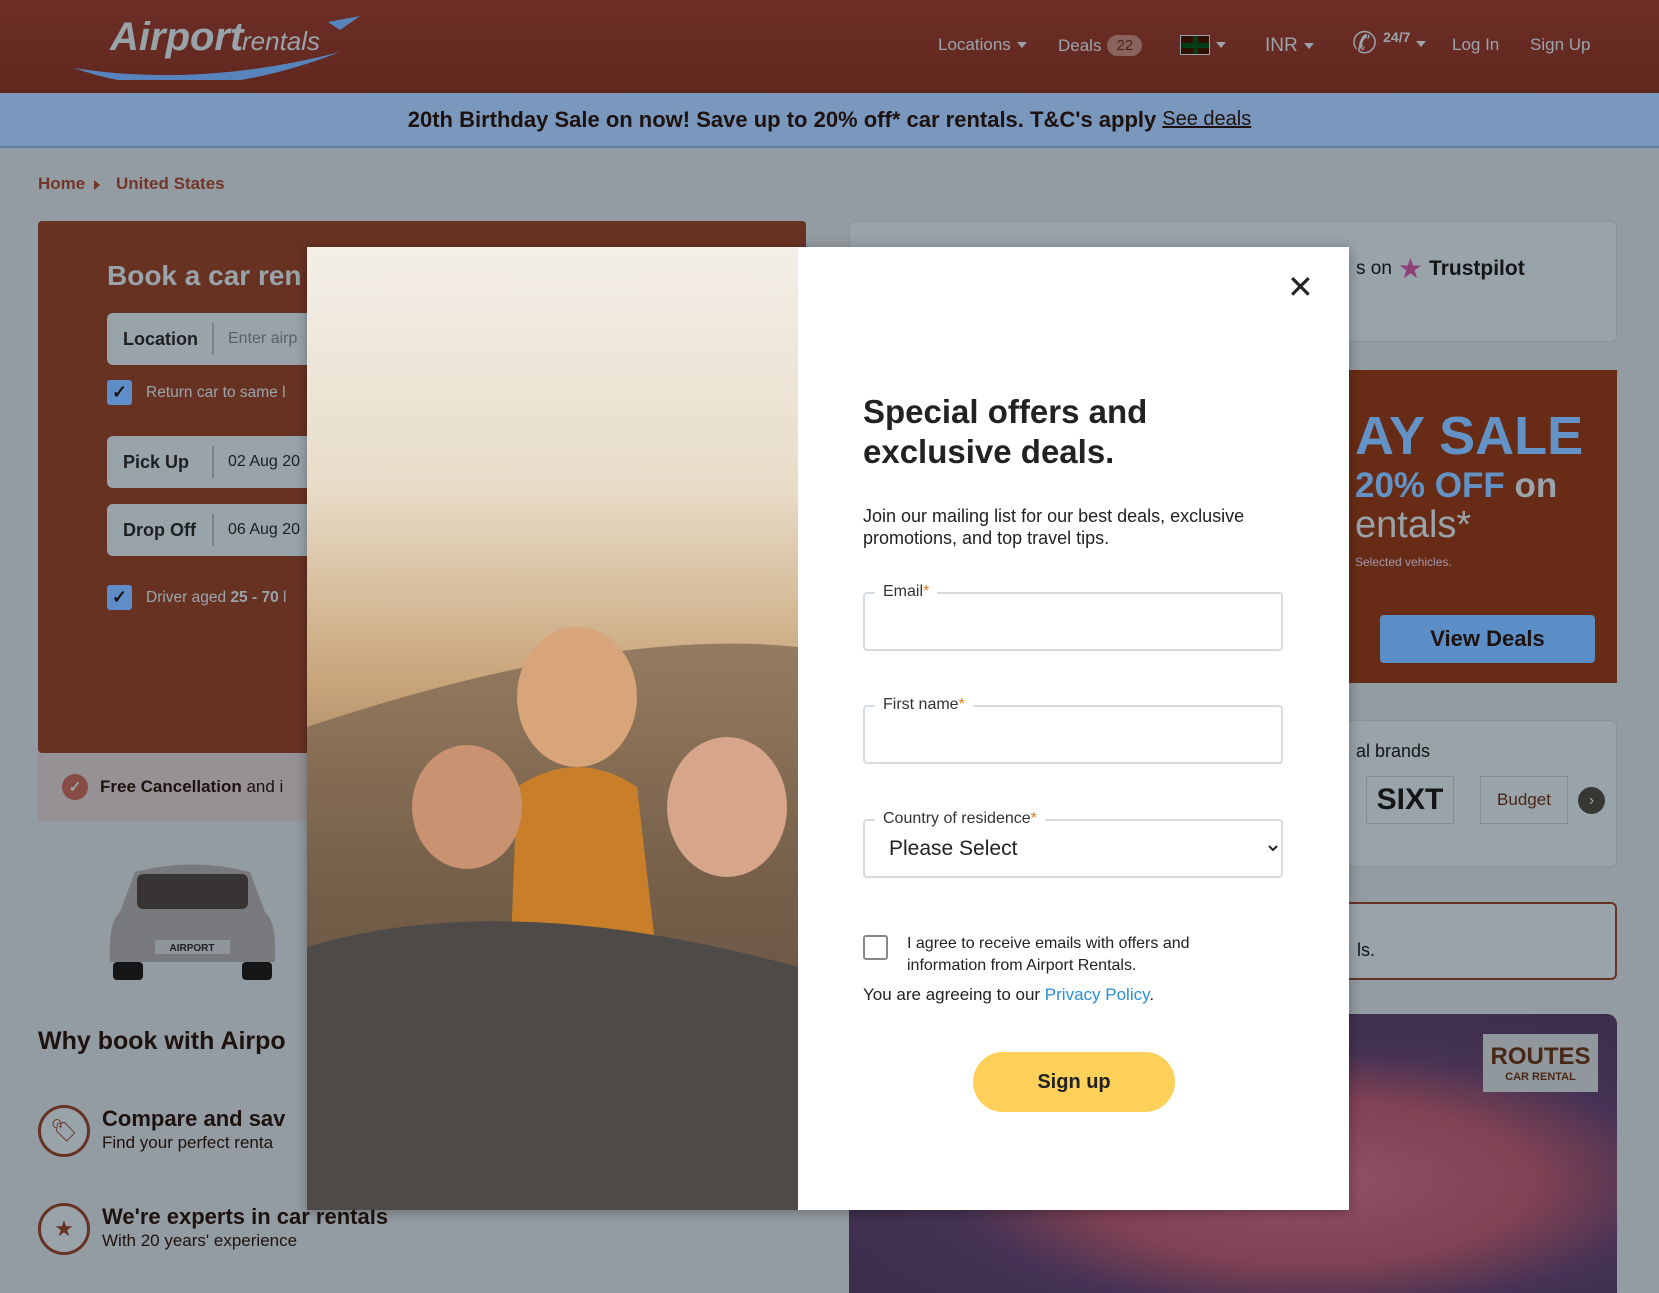 This screenshot has width=1659, height=1293. I want to click on deals-label: Deals, so click(1080, 45).